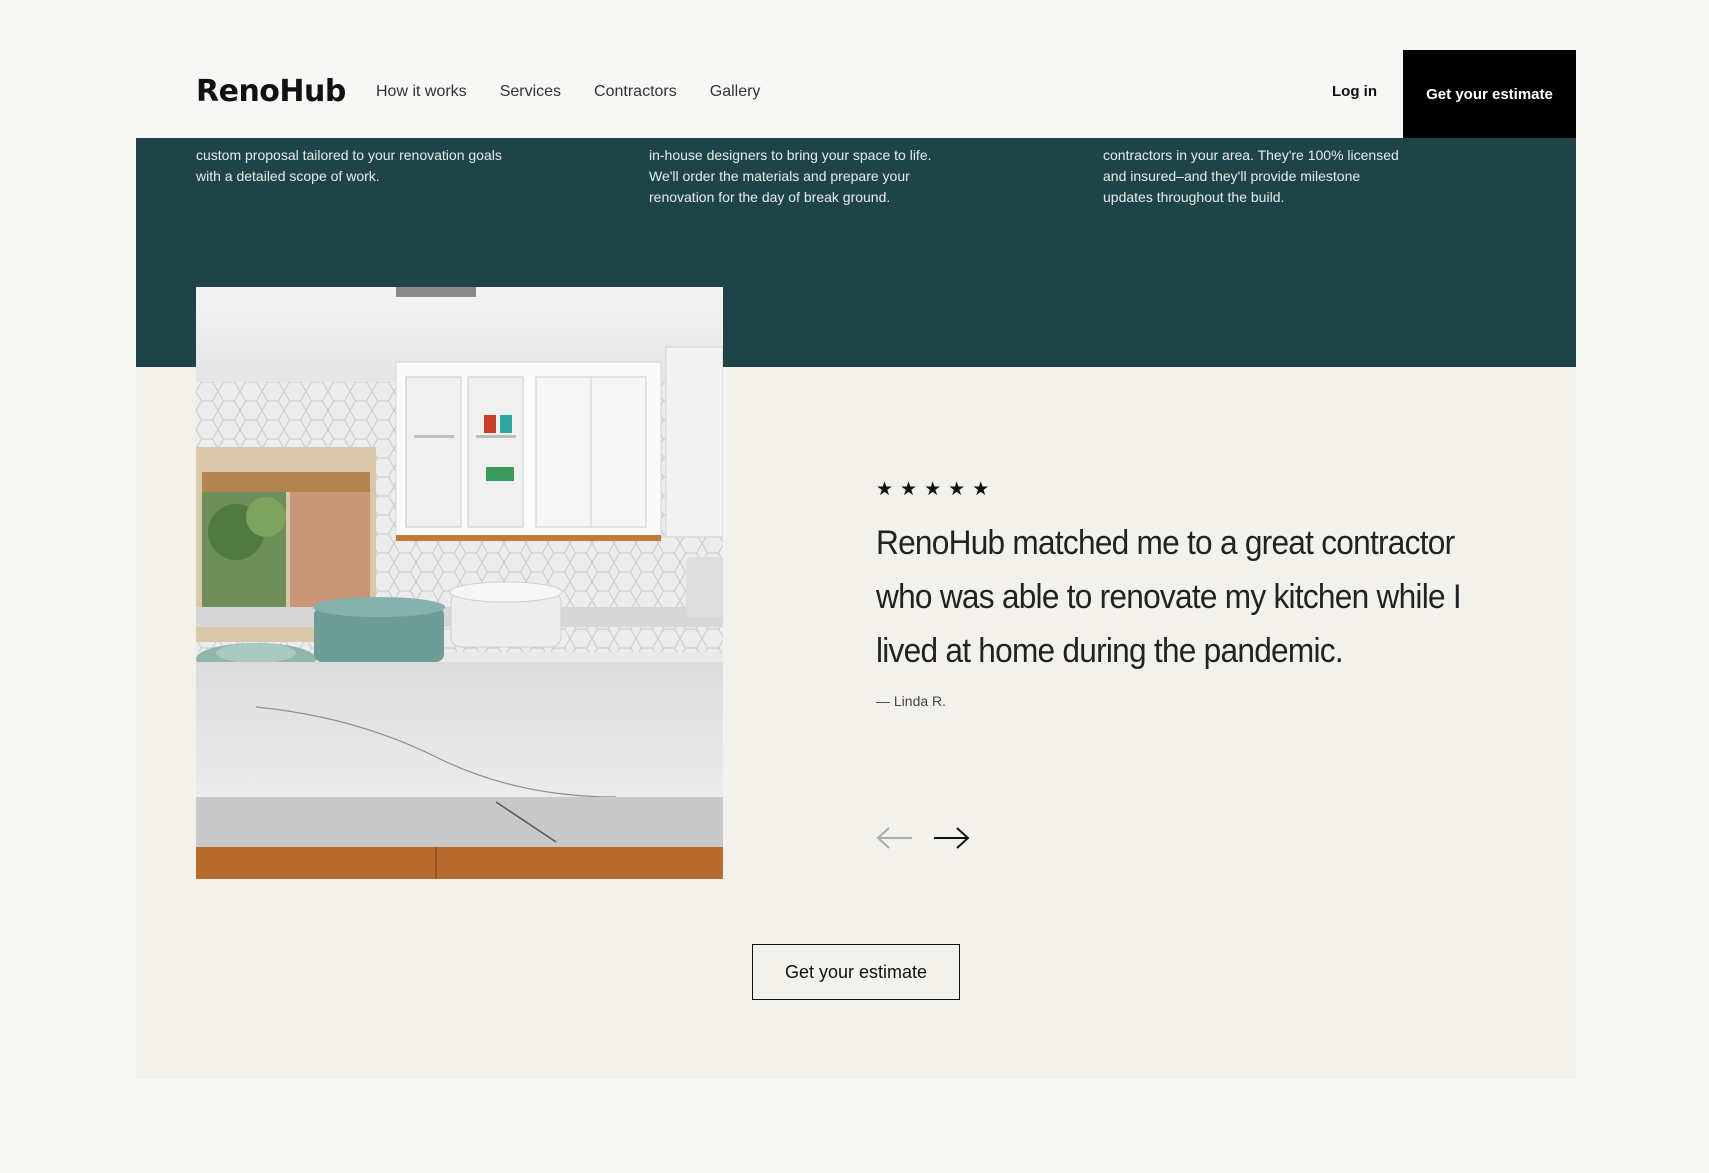 The width and height of the screenshot is (1709, 1173). Describe the element at coordinates (923, 838) in the screenshot. I see `carousel-controls` at that location.